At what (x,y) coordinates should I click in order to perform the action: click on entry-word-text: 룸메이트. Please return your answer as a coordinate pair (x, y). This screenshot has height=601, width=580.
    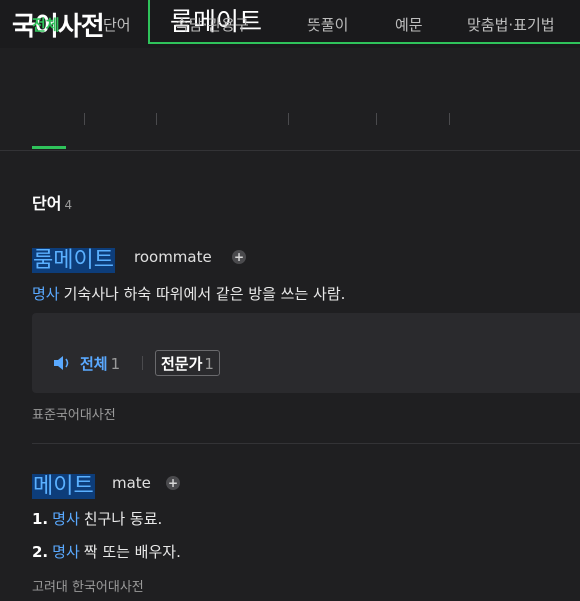
    Looking at the image, I should click on (73, 260).